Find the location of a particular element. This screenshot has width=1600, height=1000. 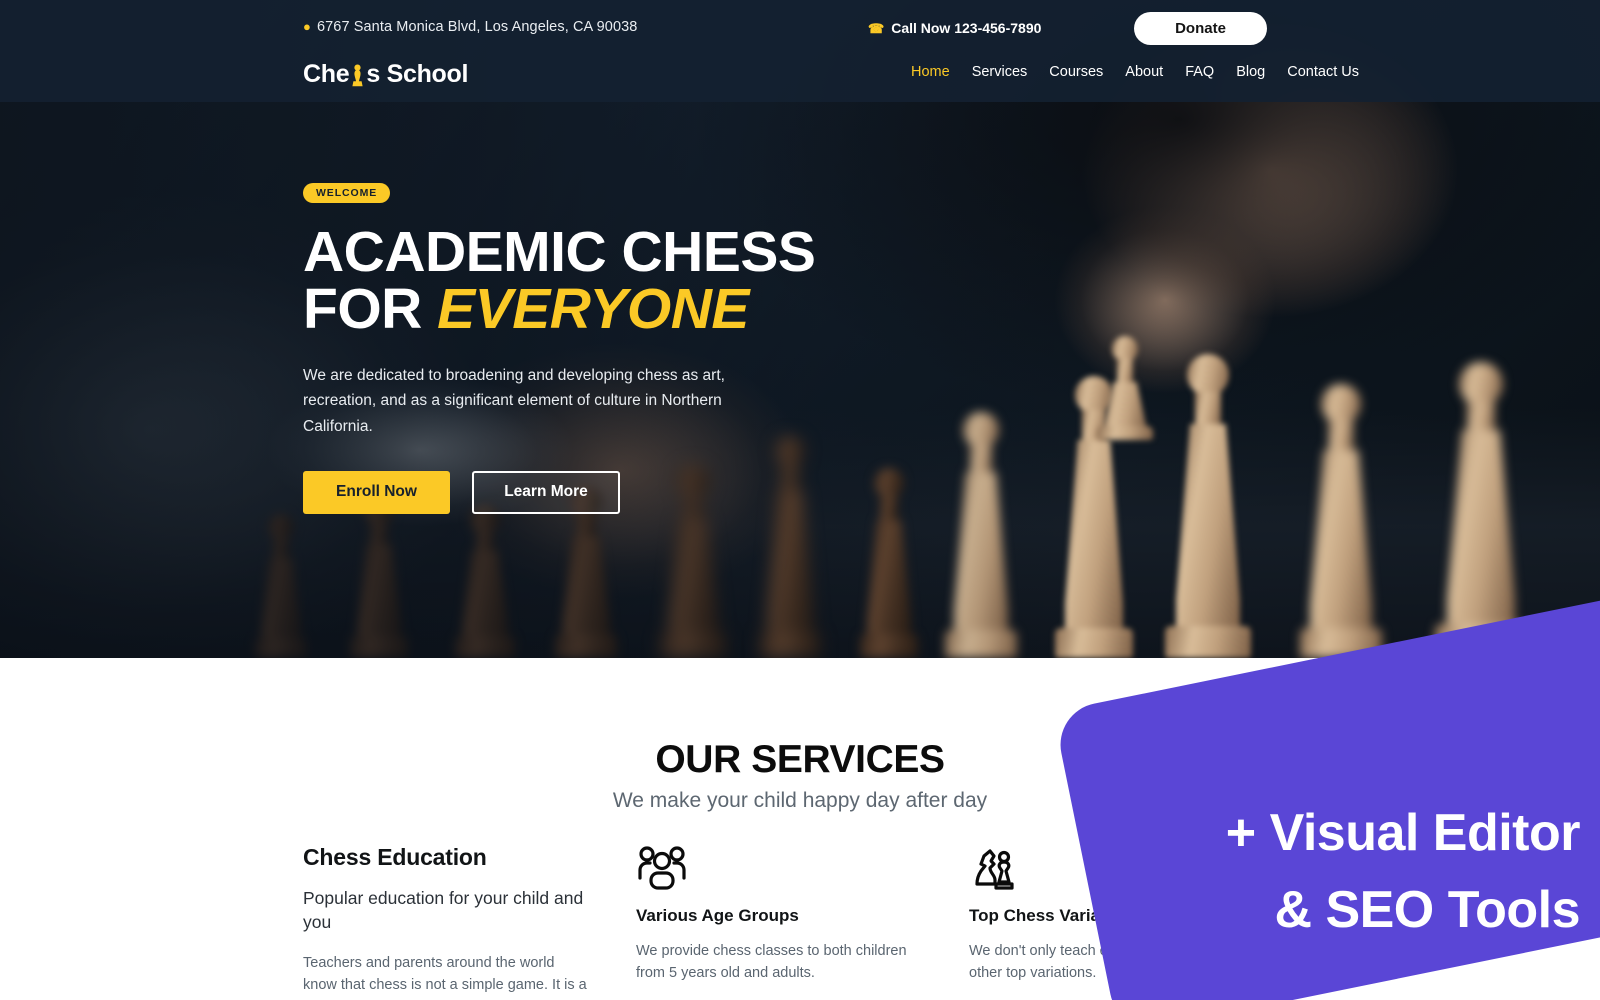

people-group-icon is located at coordinates (780, 868).